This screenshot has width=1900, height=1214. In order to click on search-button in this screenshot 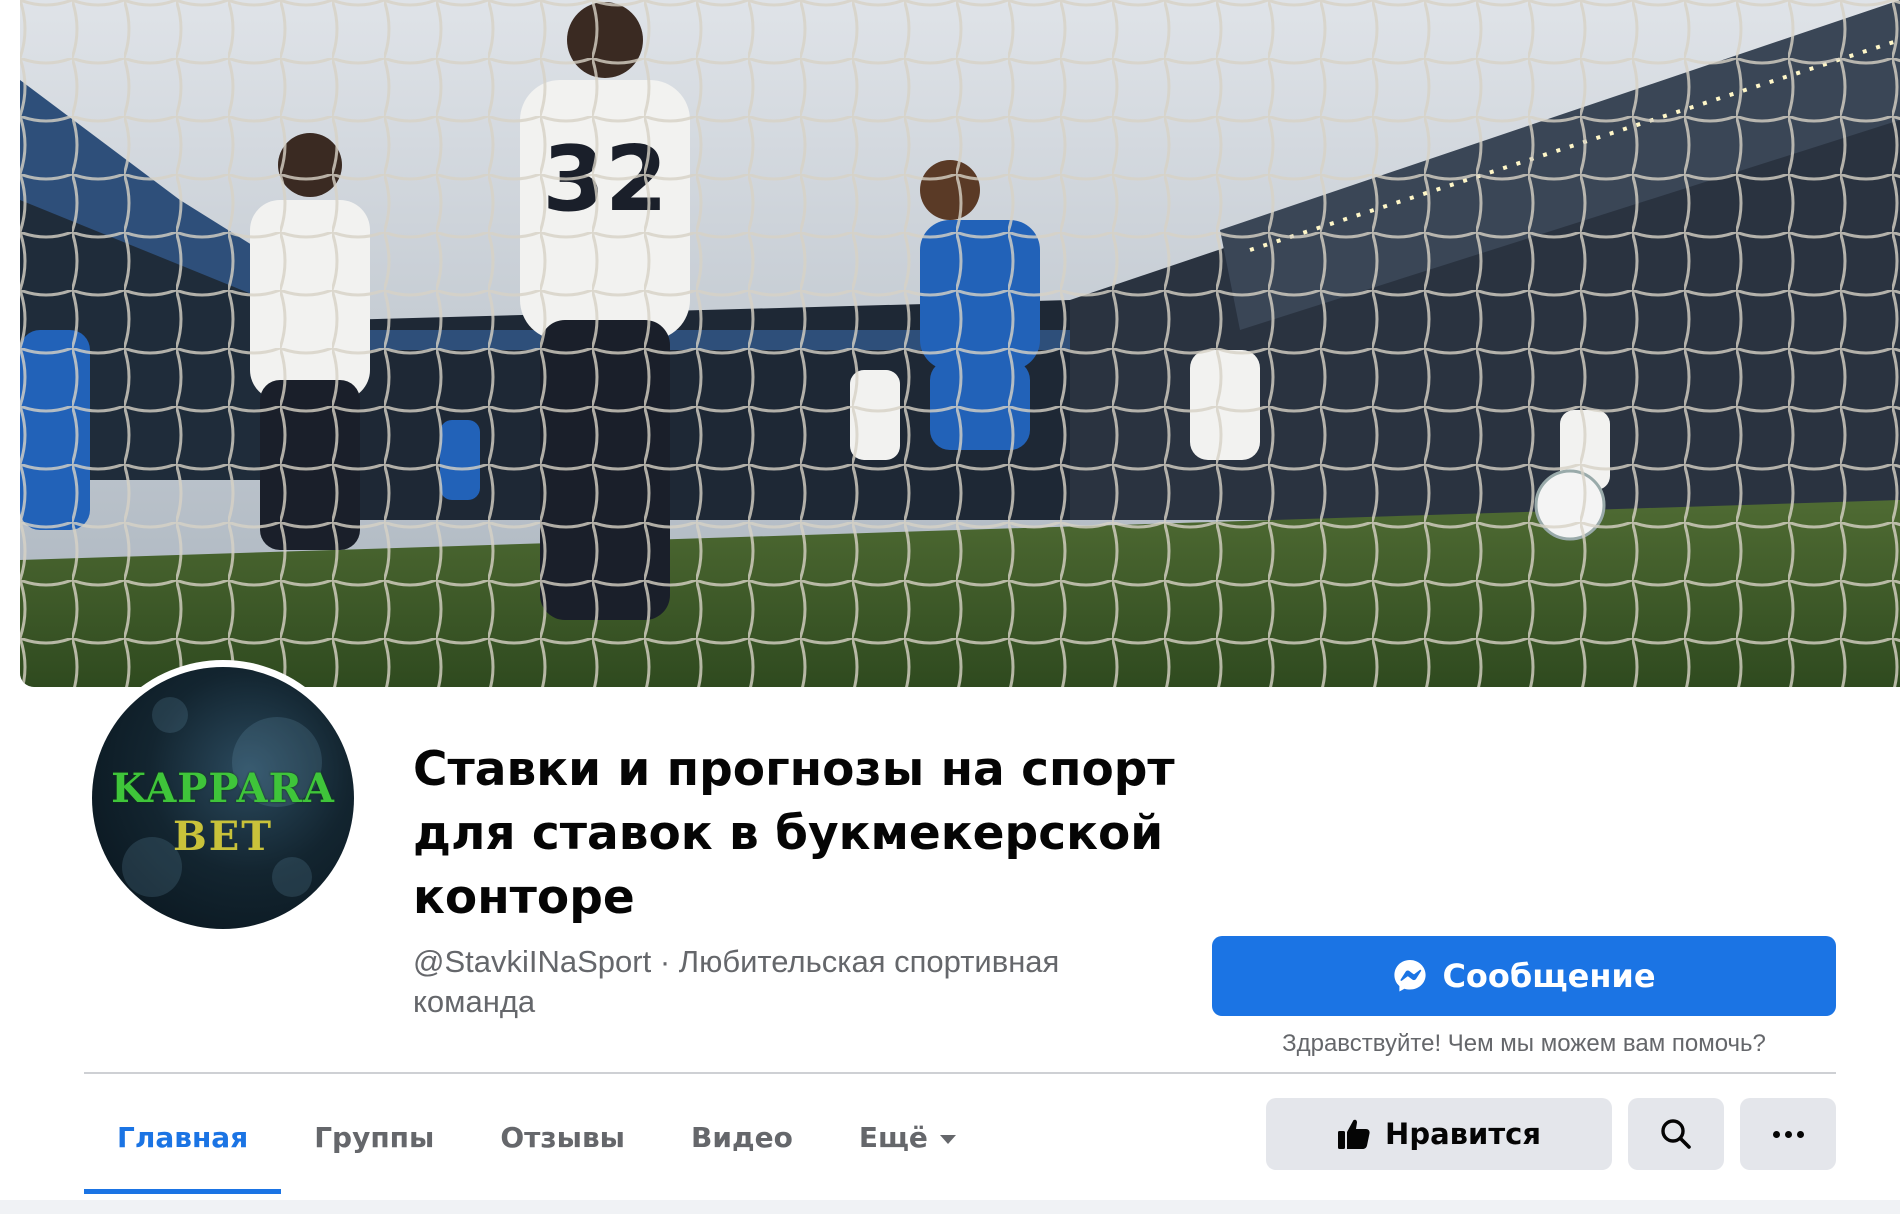, I will do `click(1676, 1134)`.